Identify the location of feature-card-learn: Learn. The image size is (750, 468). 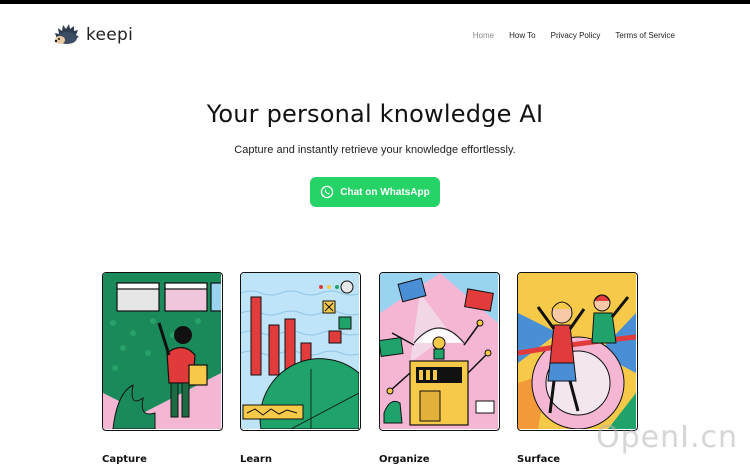
(300, 368).